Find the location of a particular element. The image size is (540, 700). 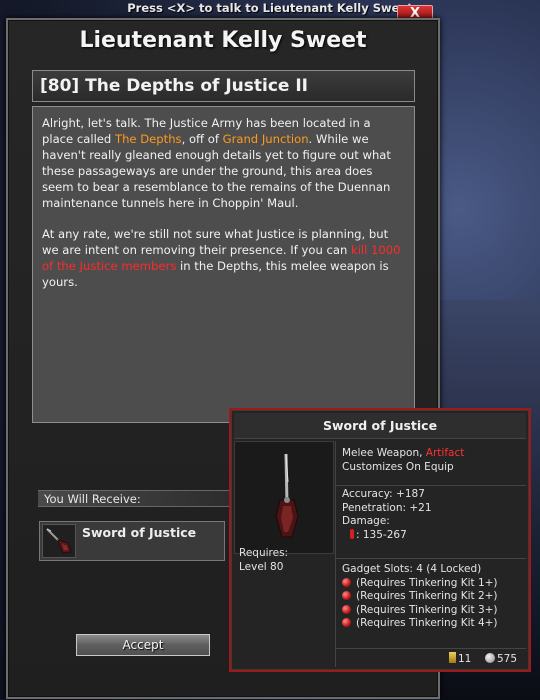

customize-note: Customizes On Equip is located at coordinates (398, 466).